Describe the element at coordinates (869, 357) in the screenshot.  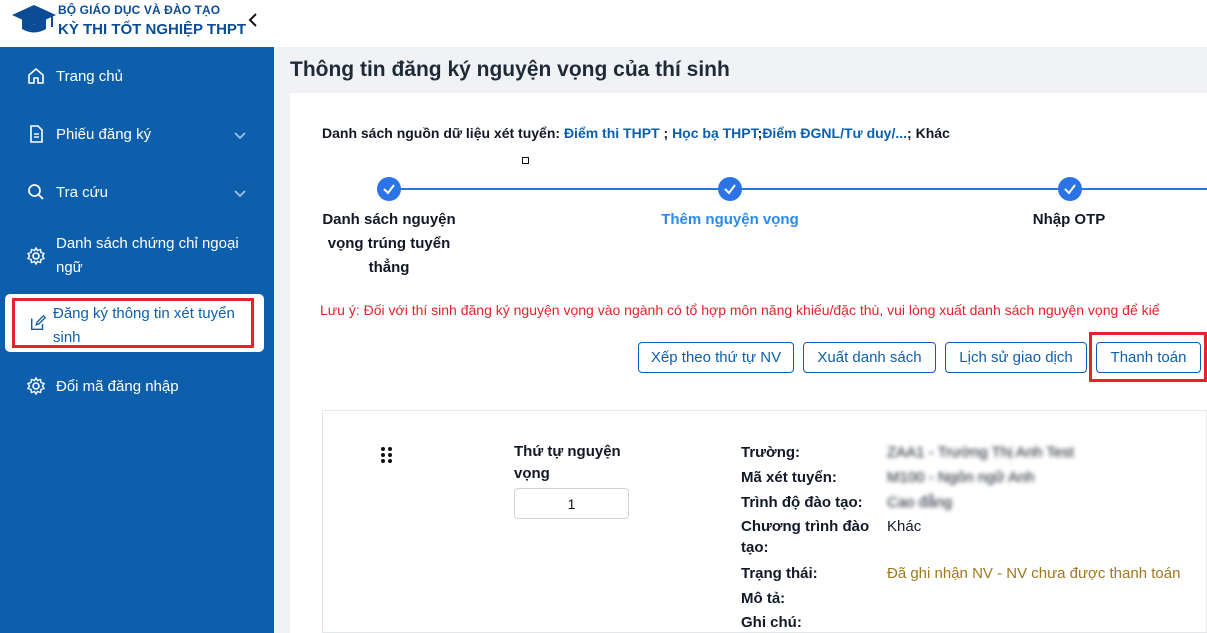
I see `export-list-button: Xuất danh sách` at that location.